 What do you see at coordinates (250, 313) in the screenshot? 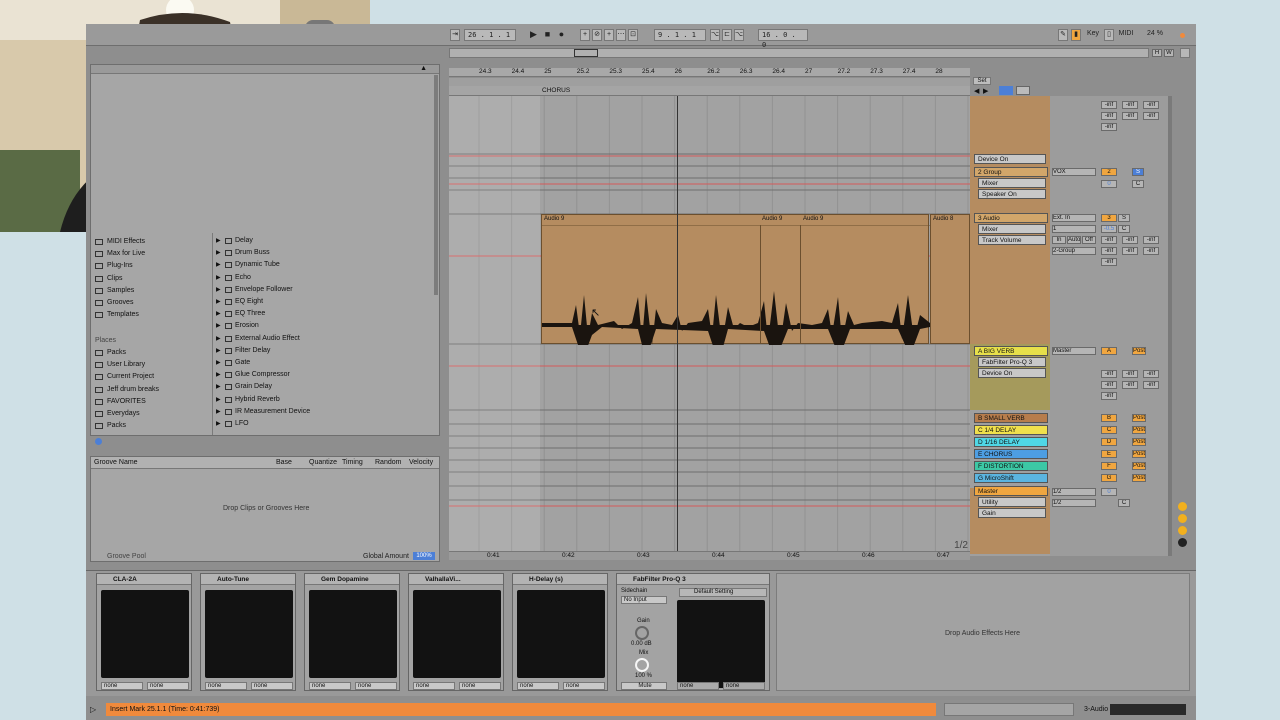
I see `effect-item: EQ Three` at bounding box center [250, 313].